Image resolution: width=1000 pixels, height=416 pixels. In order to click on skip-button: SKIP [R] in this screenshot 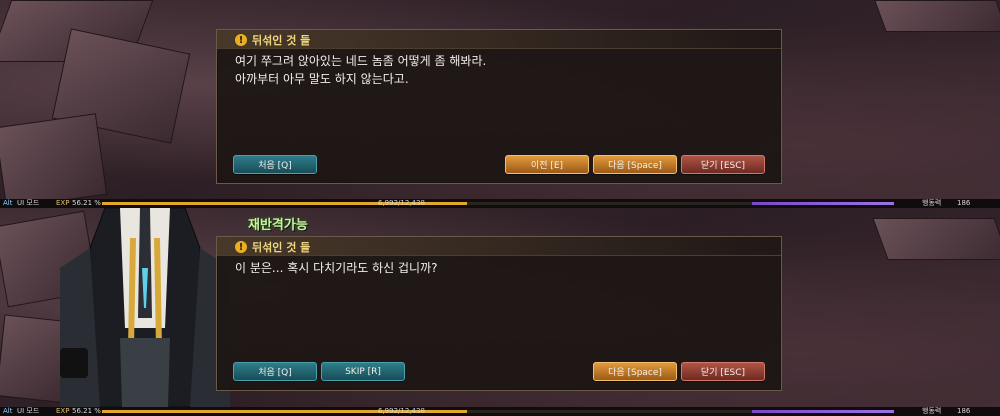, I will do `click(363, 371)`.